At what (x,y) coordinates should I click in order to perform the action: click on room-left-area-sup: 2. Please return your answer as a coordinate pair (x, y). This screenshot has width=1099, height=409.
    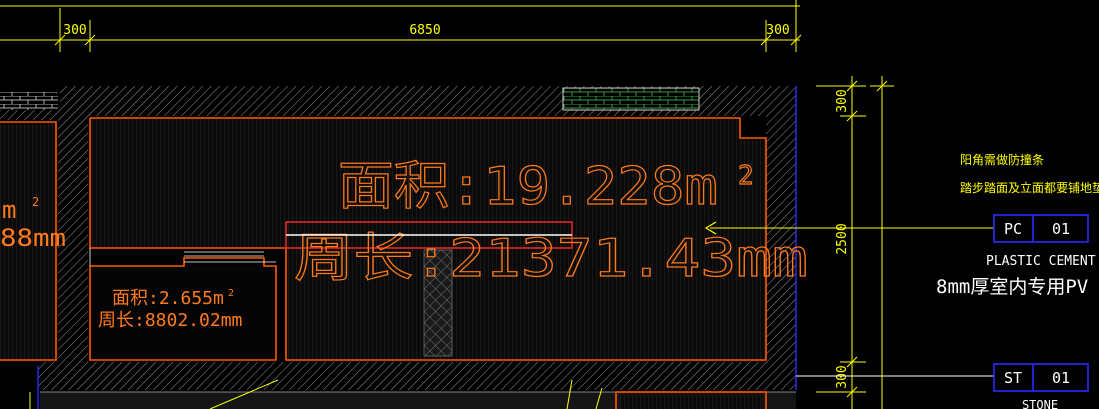
    Looking at the image, I should click on (35, 202).